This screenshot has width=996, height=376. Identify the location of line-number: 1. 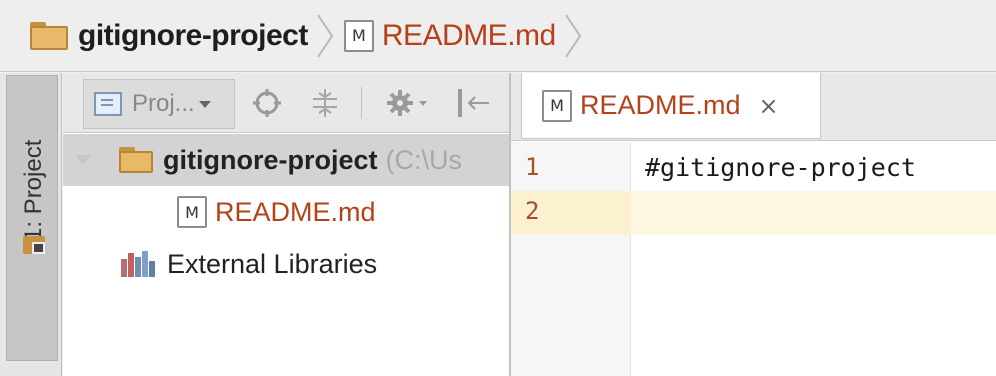
(532, 167).